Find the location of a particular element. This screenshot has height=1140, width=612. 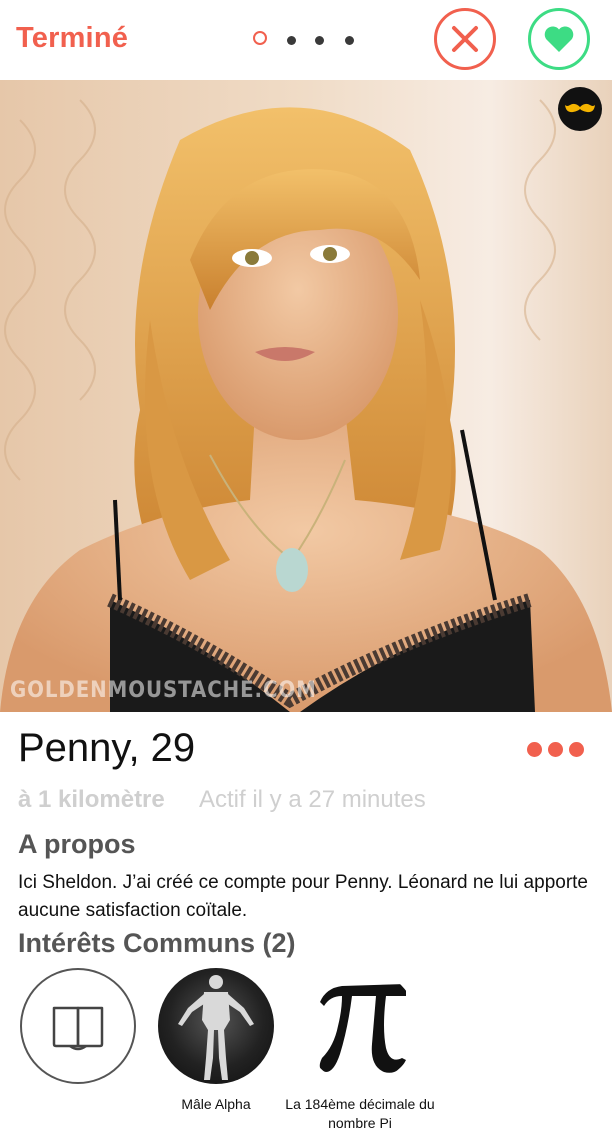

interest-item-empty is located at coordinates (500, 1026).